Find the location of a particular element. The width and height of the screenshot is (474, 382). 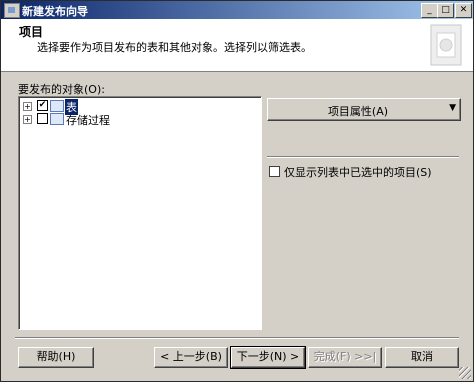

title-bar: 新建发布向导 _ □ ✕ is located at coordinates (237, 10).